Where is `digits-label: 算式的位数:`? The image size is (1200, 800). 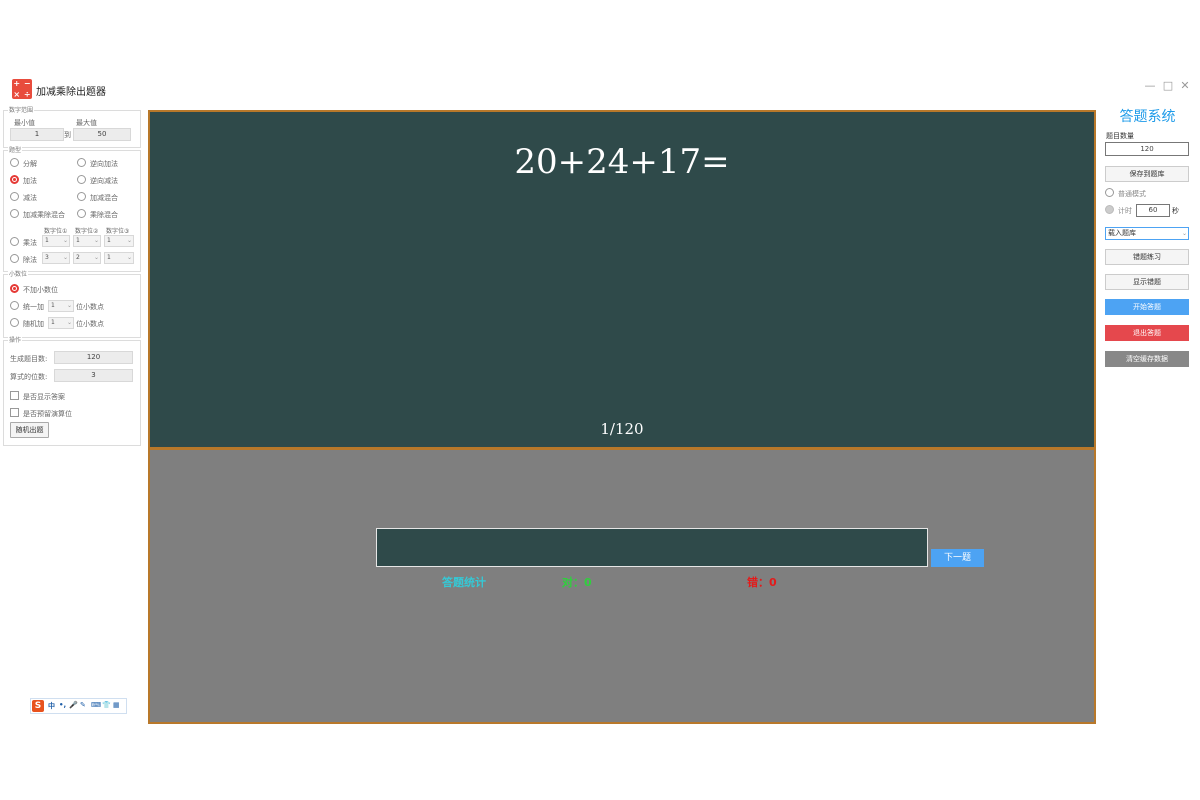 digits-label: 算式的位数: is located at coordinates (29, 377).